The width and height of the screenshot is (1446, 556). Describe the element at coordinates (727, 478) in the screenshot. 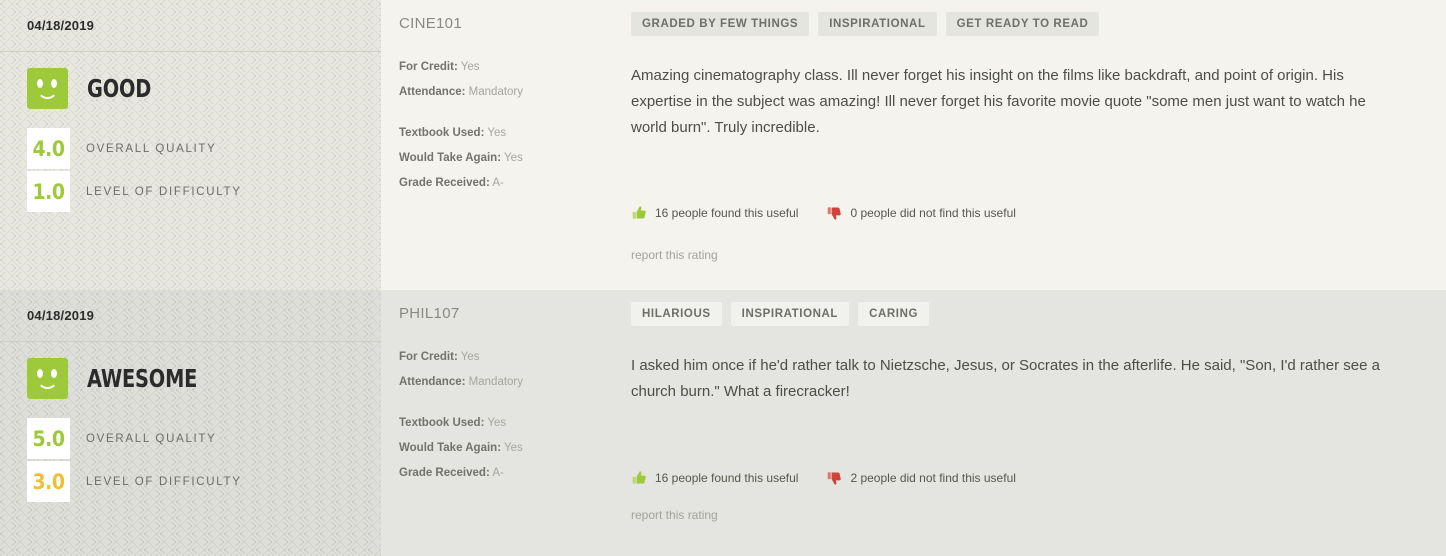

I see `helpful-useful-text: 16 people found this useful` at that location.